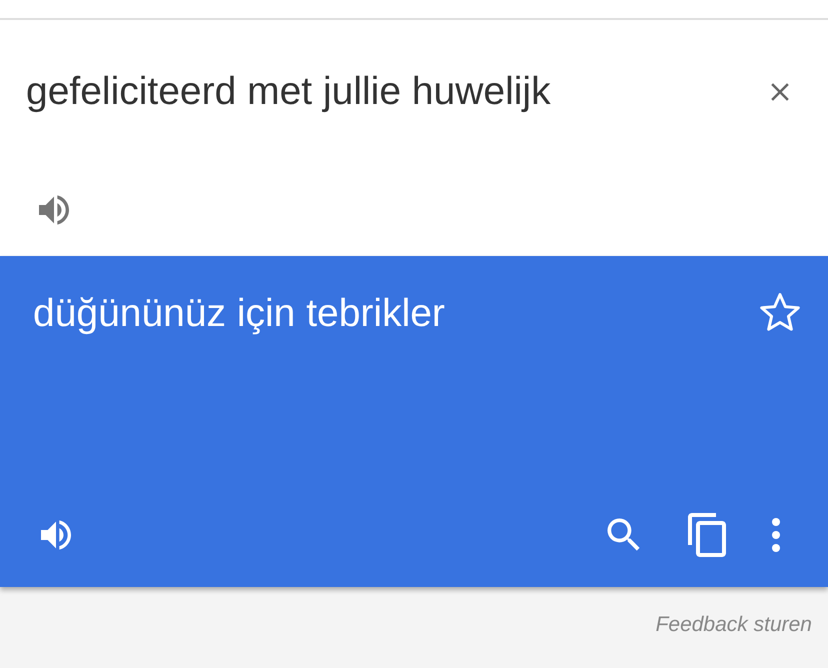  Describe the element at coordinates (734, 625) in the screenshot. I see `feedback-link: Feedback sturen` at that location.